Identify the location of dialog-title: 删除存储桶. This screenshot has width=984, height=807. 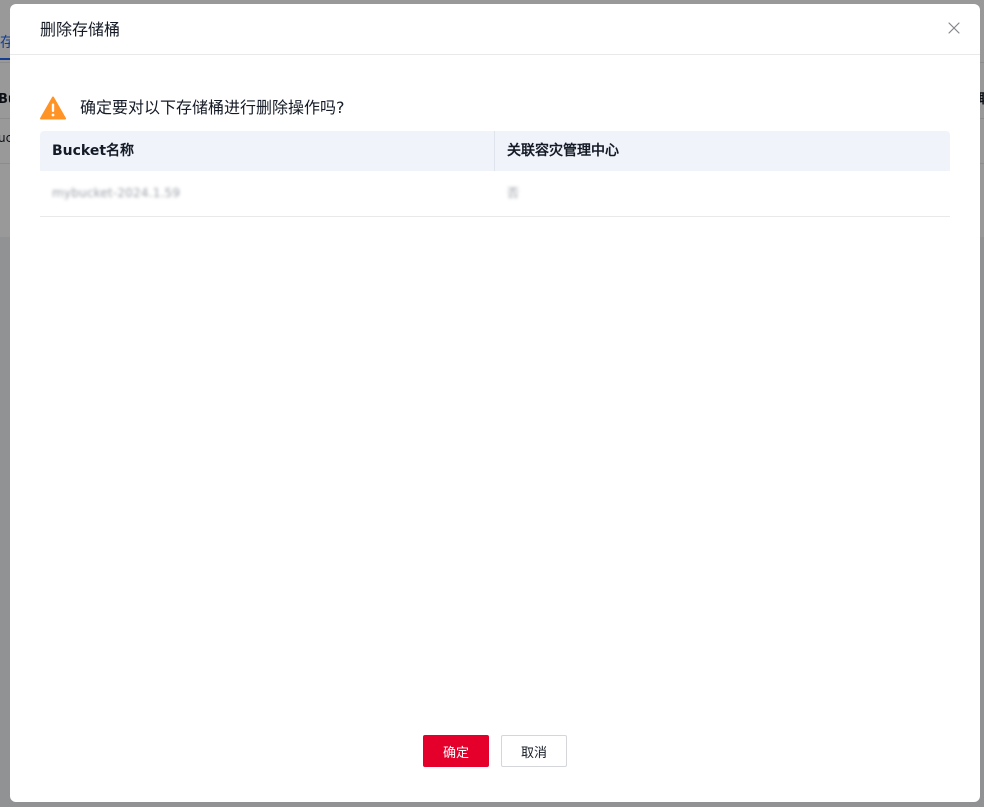
(80, 29).